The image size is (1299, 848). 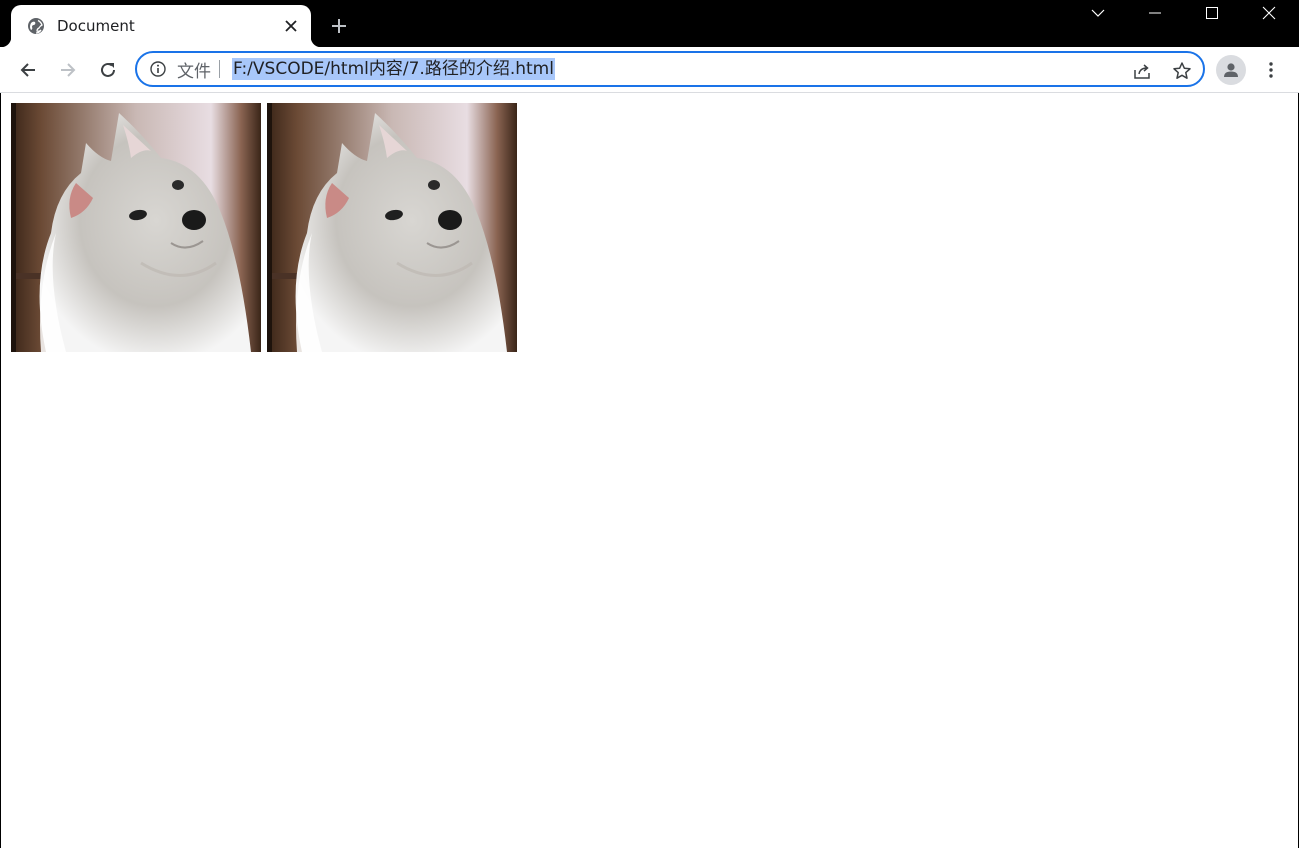 I want to click on person-icon, so click(x=1231, y=70).